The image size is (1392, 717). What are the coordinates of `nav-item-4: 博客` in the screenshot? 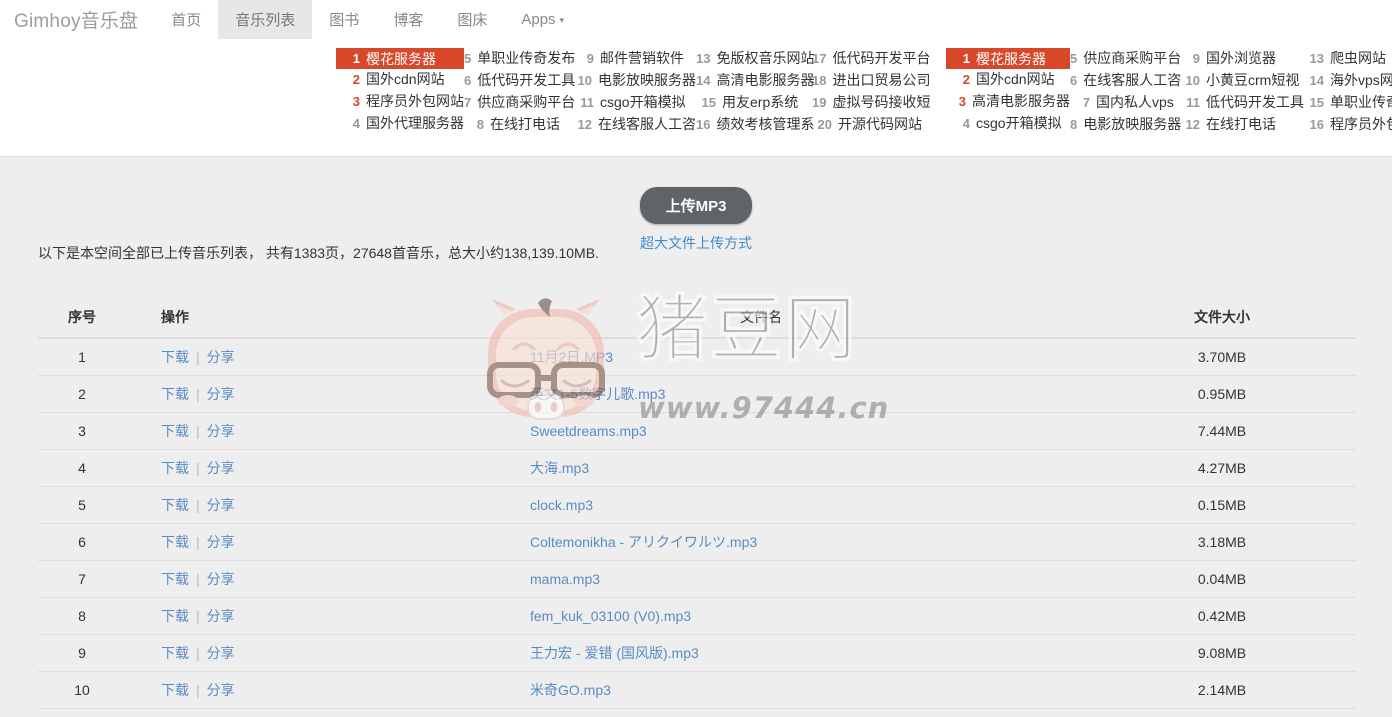 It's located at (408, 19).